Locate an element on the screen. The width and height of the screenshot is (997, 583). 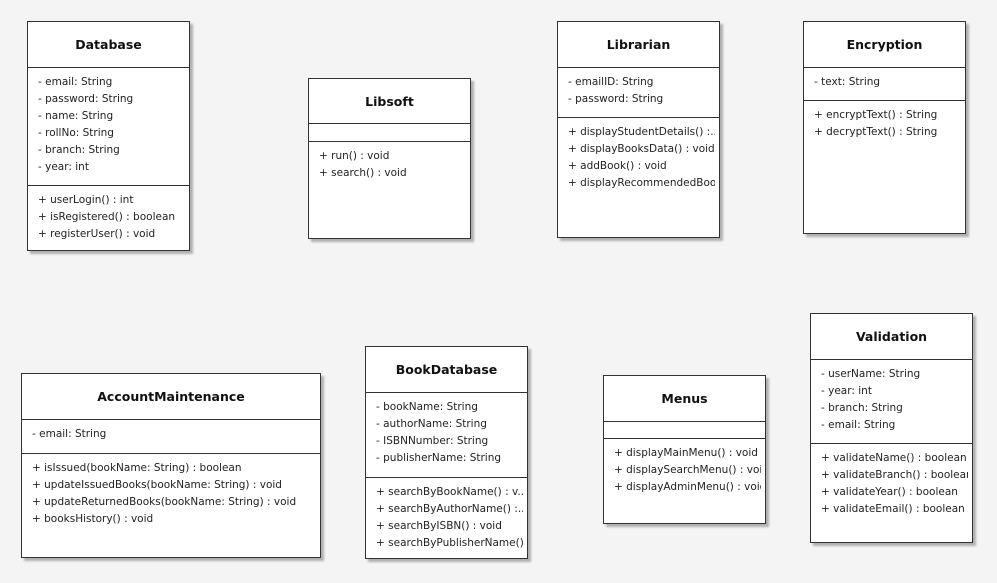
operation: + displayAdminMenu() : void is located at coordinates (687, 487).